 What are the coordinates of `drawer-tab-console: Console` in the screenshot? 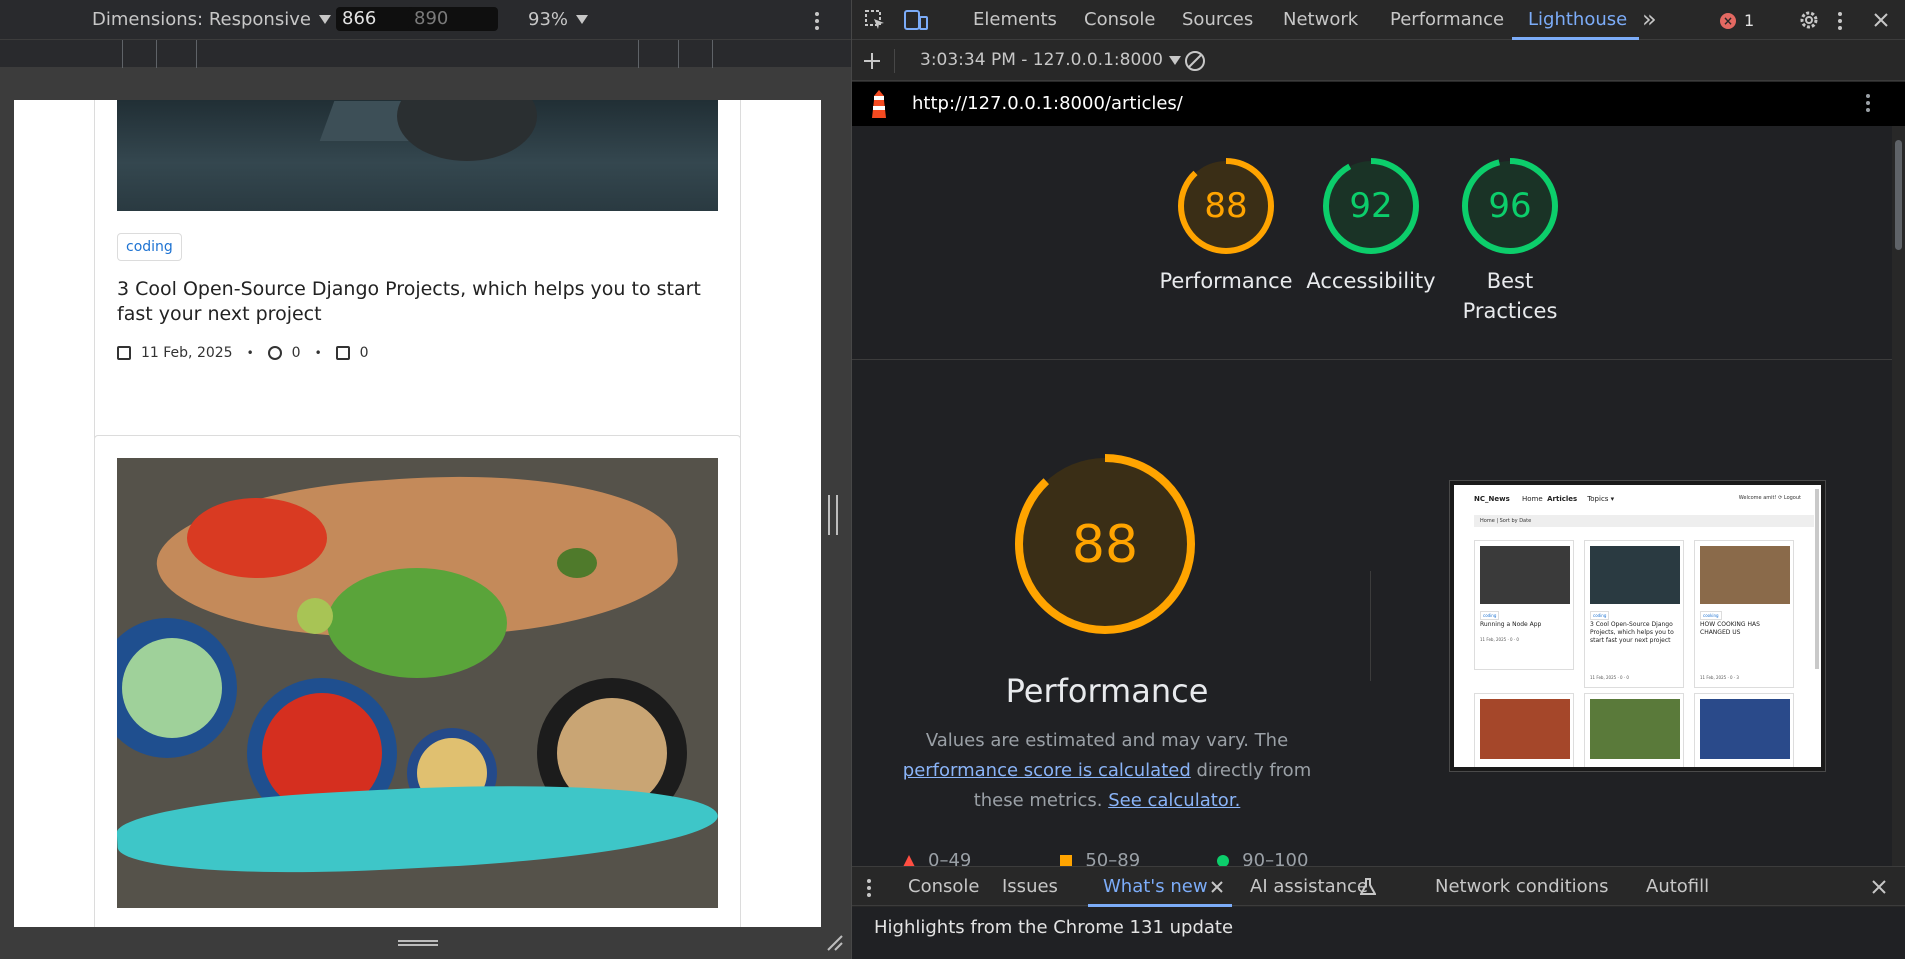 It's located at (943, 886).